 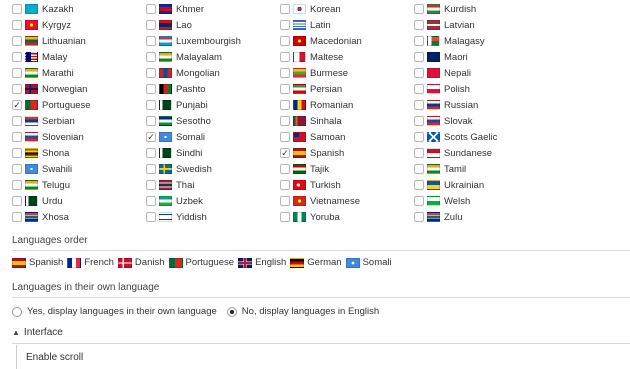 What do you see at coordinates (347, 41) in the screenshot?
I see `language-item: Macedonian` at bounding box center [347, 41].